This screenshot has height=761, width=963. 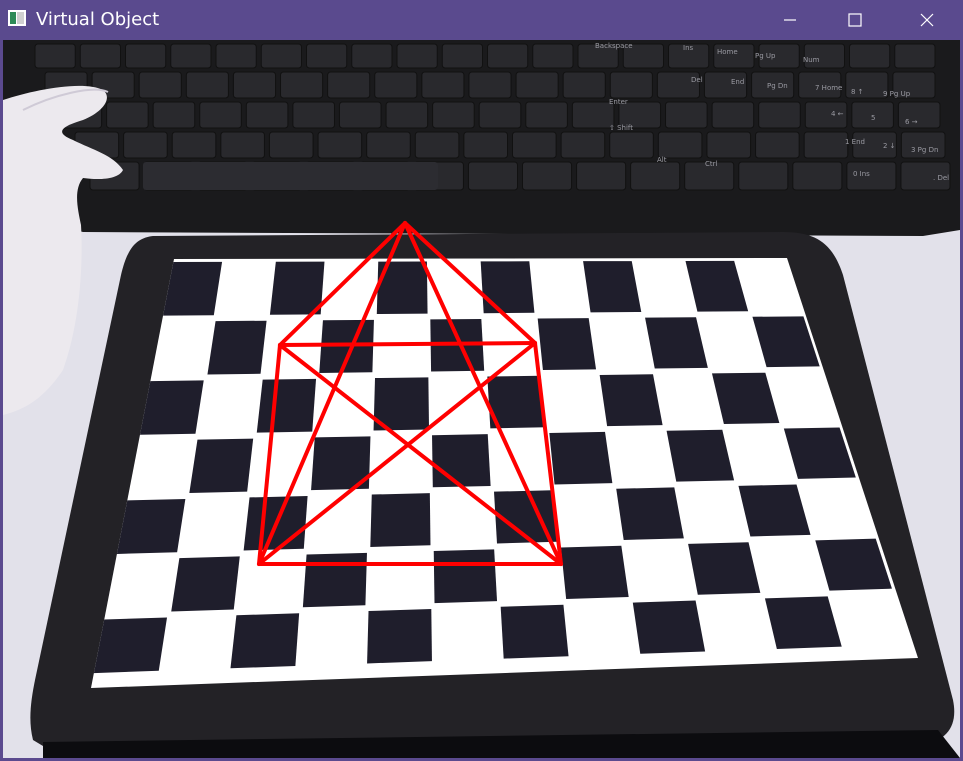 What do you see at coordinates (873, 118) in the screenshot?
I see `key-label: 5` at bounding box center [873, 118].